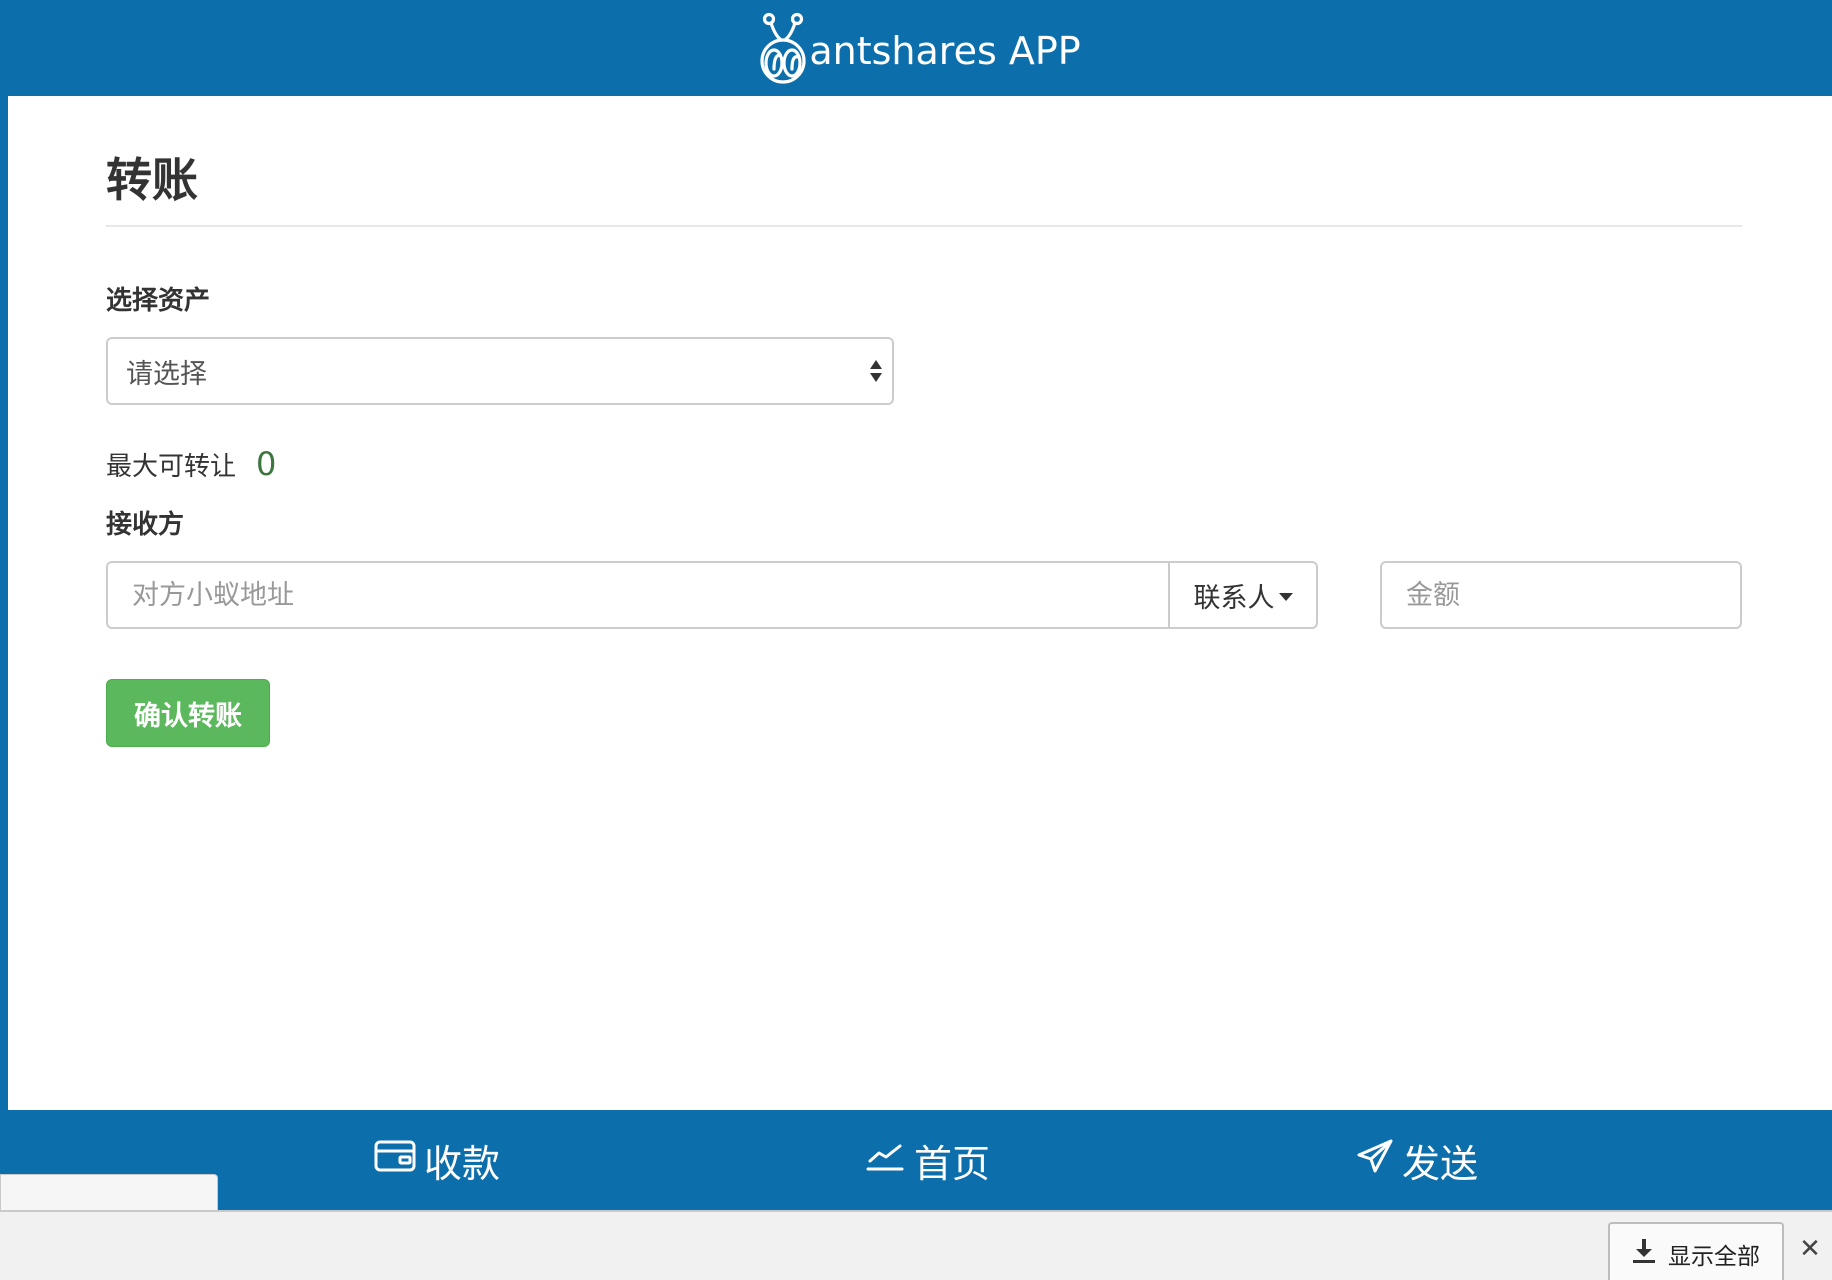 The width and height of the screenshot is (1832, 1280). Describe the element at coordinates (916, 1245) in the screenshot. I see `download-bar: 显示全部 ✕` at that location.